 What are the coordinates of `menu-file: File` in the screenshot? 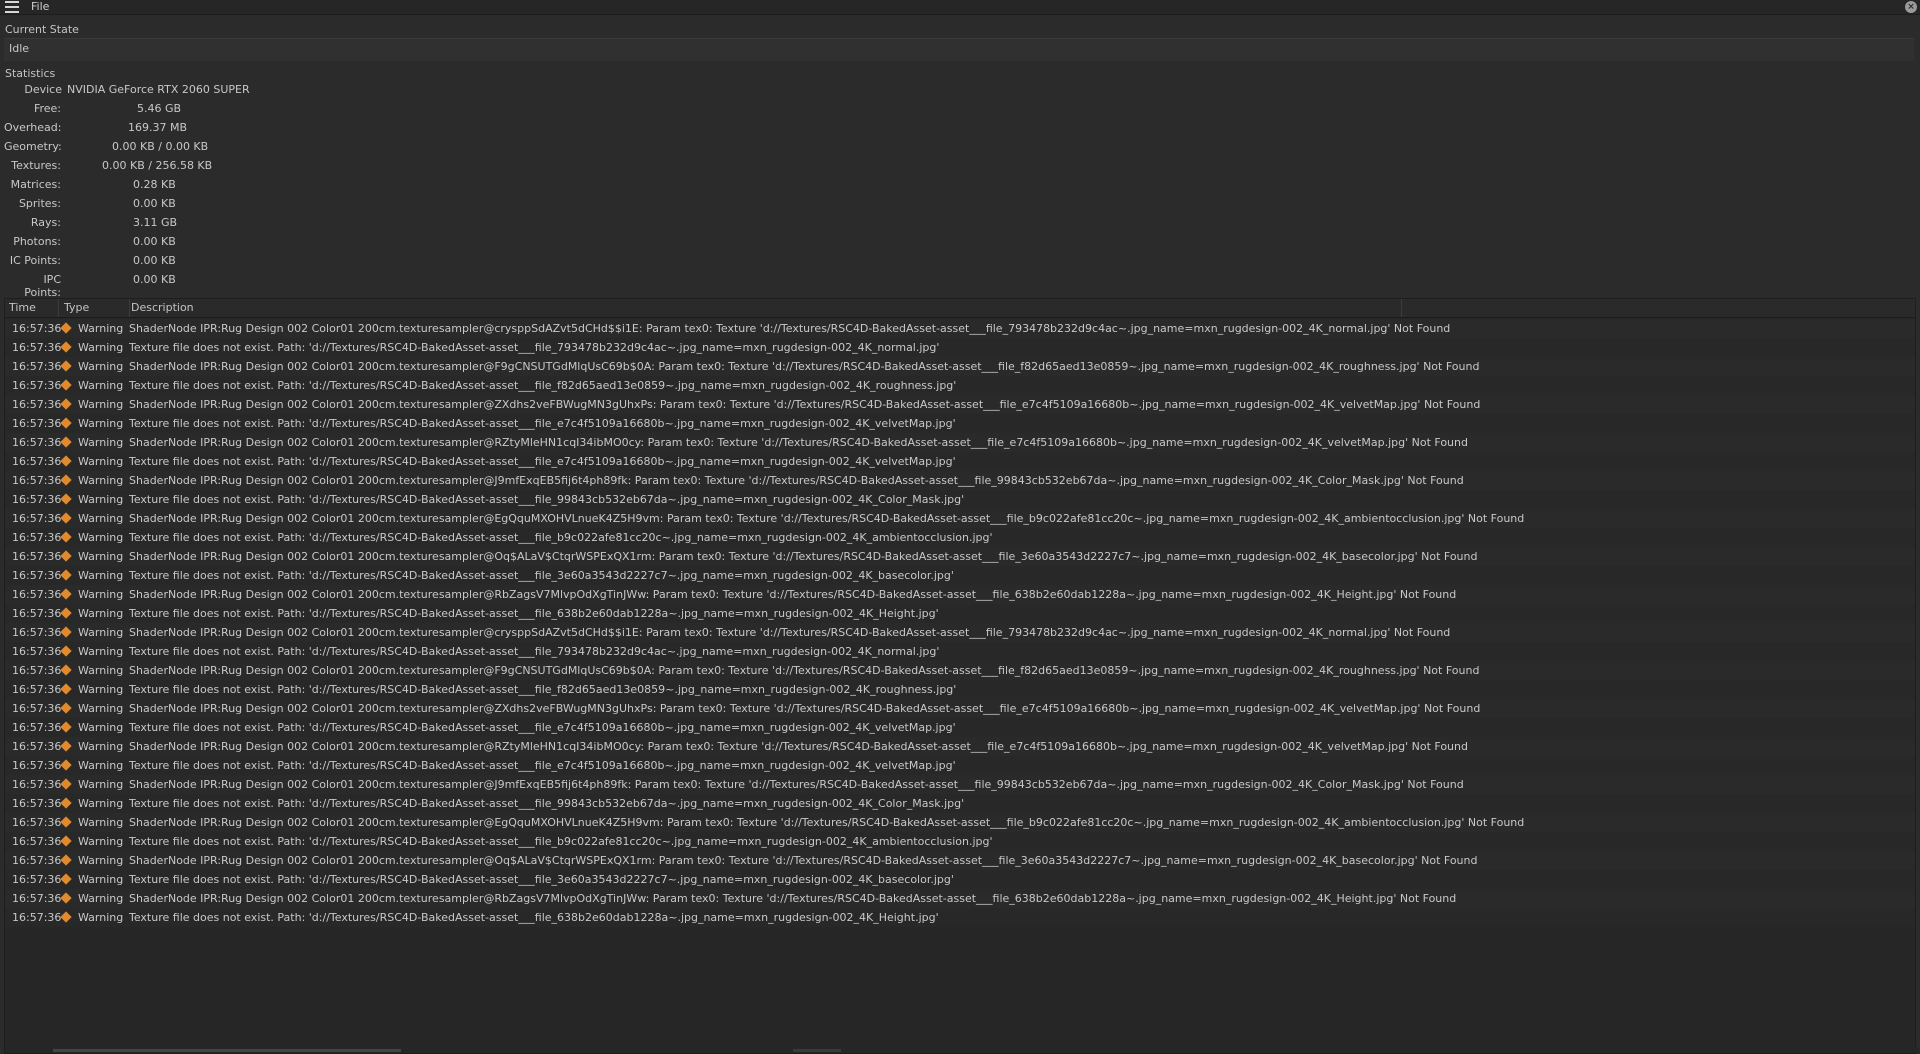 It's located at (40, 7).